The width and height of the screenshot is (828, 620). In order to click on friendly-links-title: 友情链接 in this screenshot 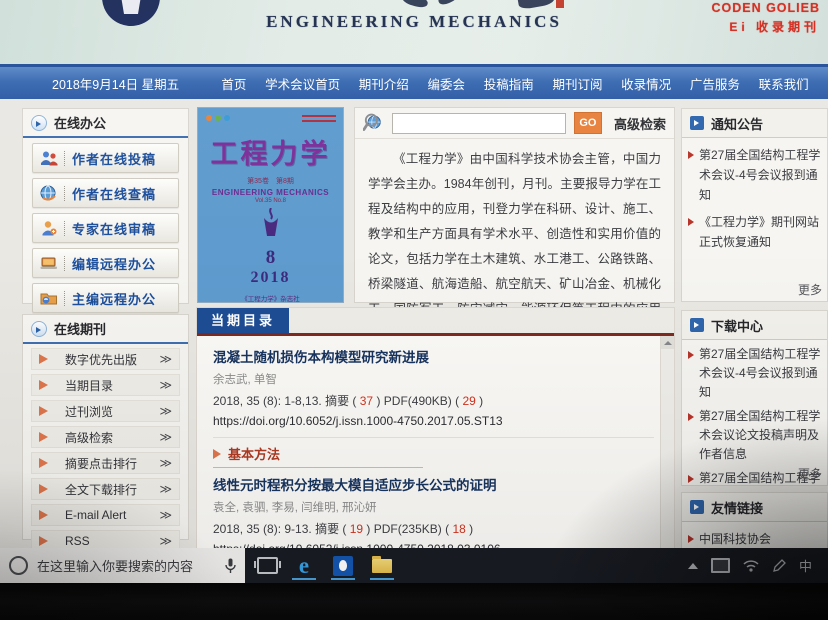, I will do `click(737, 508)`.